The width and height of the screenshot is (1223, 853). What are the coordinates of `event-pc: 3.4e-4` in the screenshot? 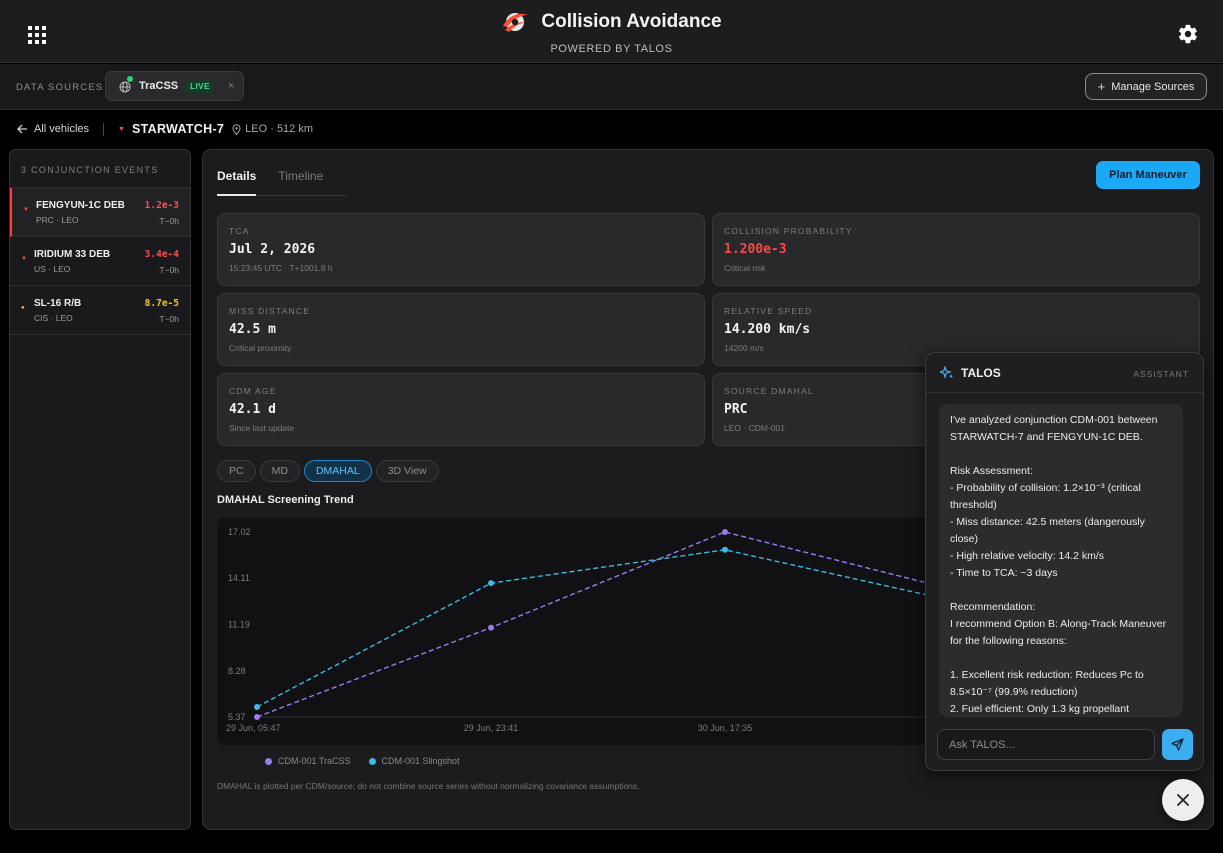 It's located at (161, 254).